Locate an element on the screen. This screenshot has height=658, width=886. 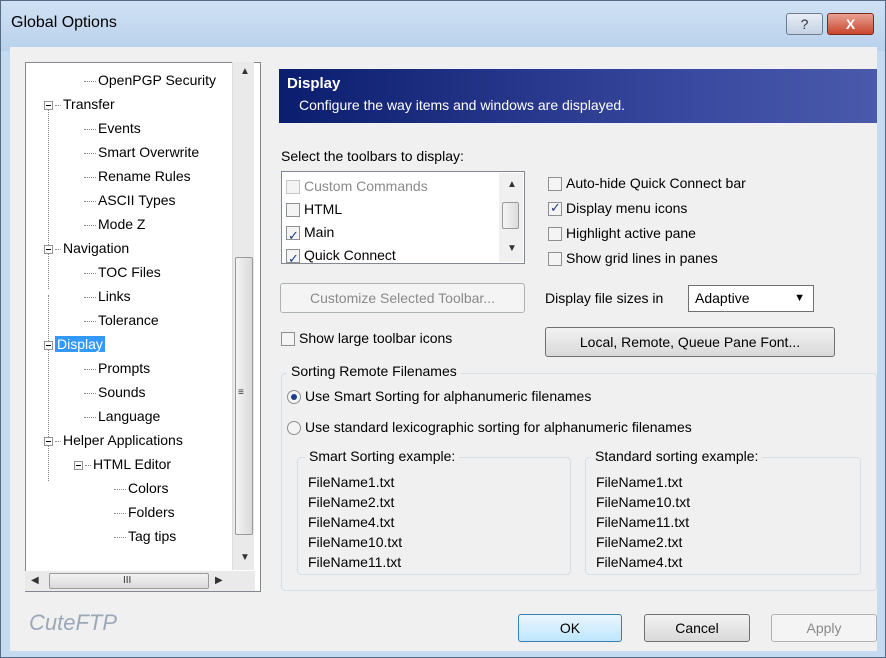
toolbars-scroll-thumb is located at coordinates (510, 215).